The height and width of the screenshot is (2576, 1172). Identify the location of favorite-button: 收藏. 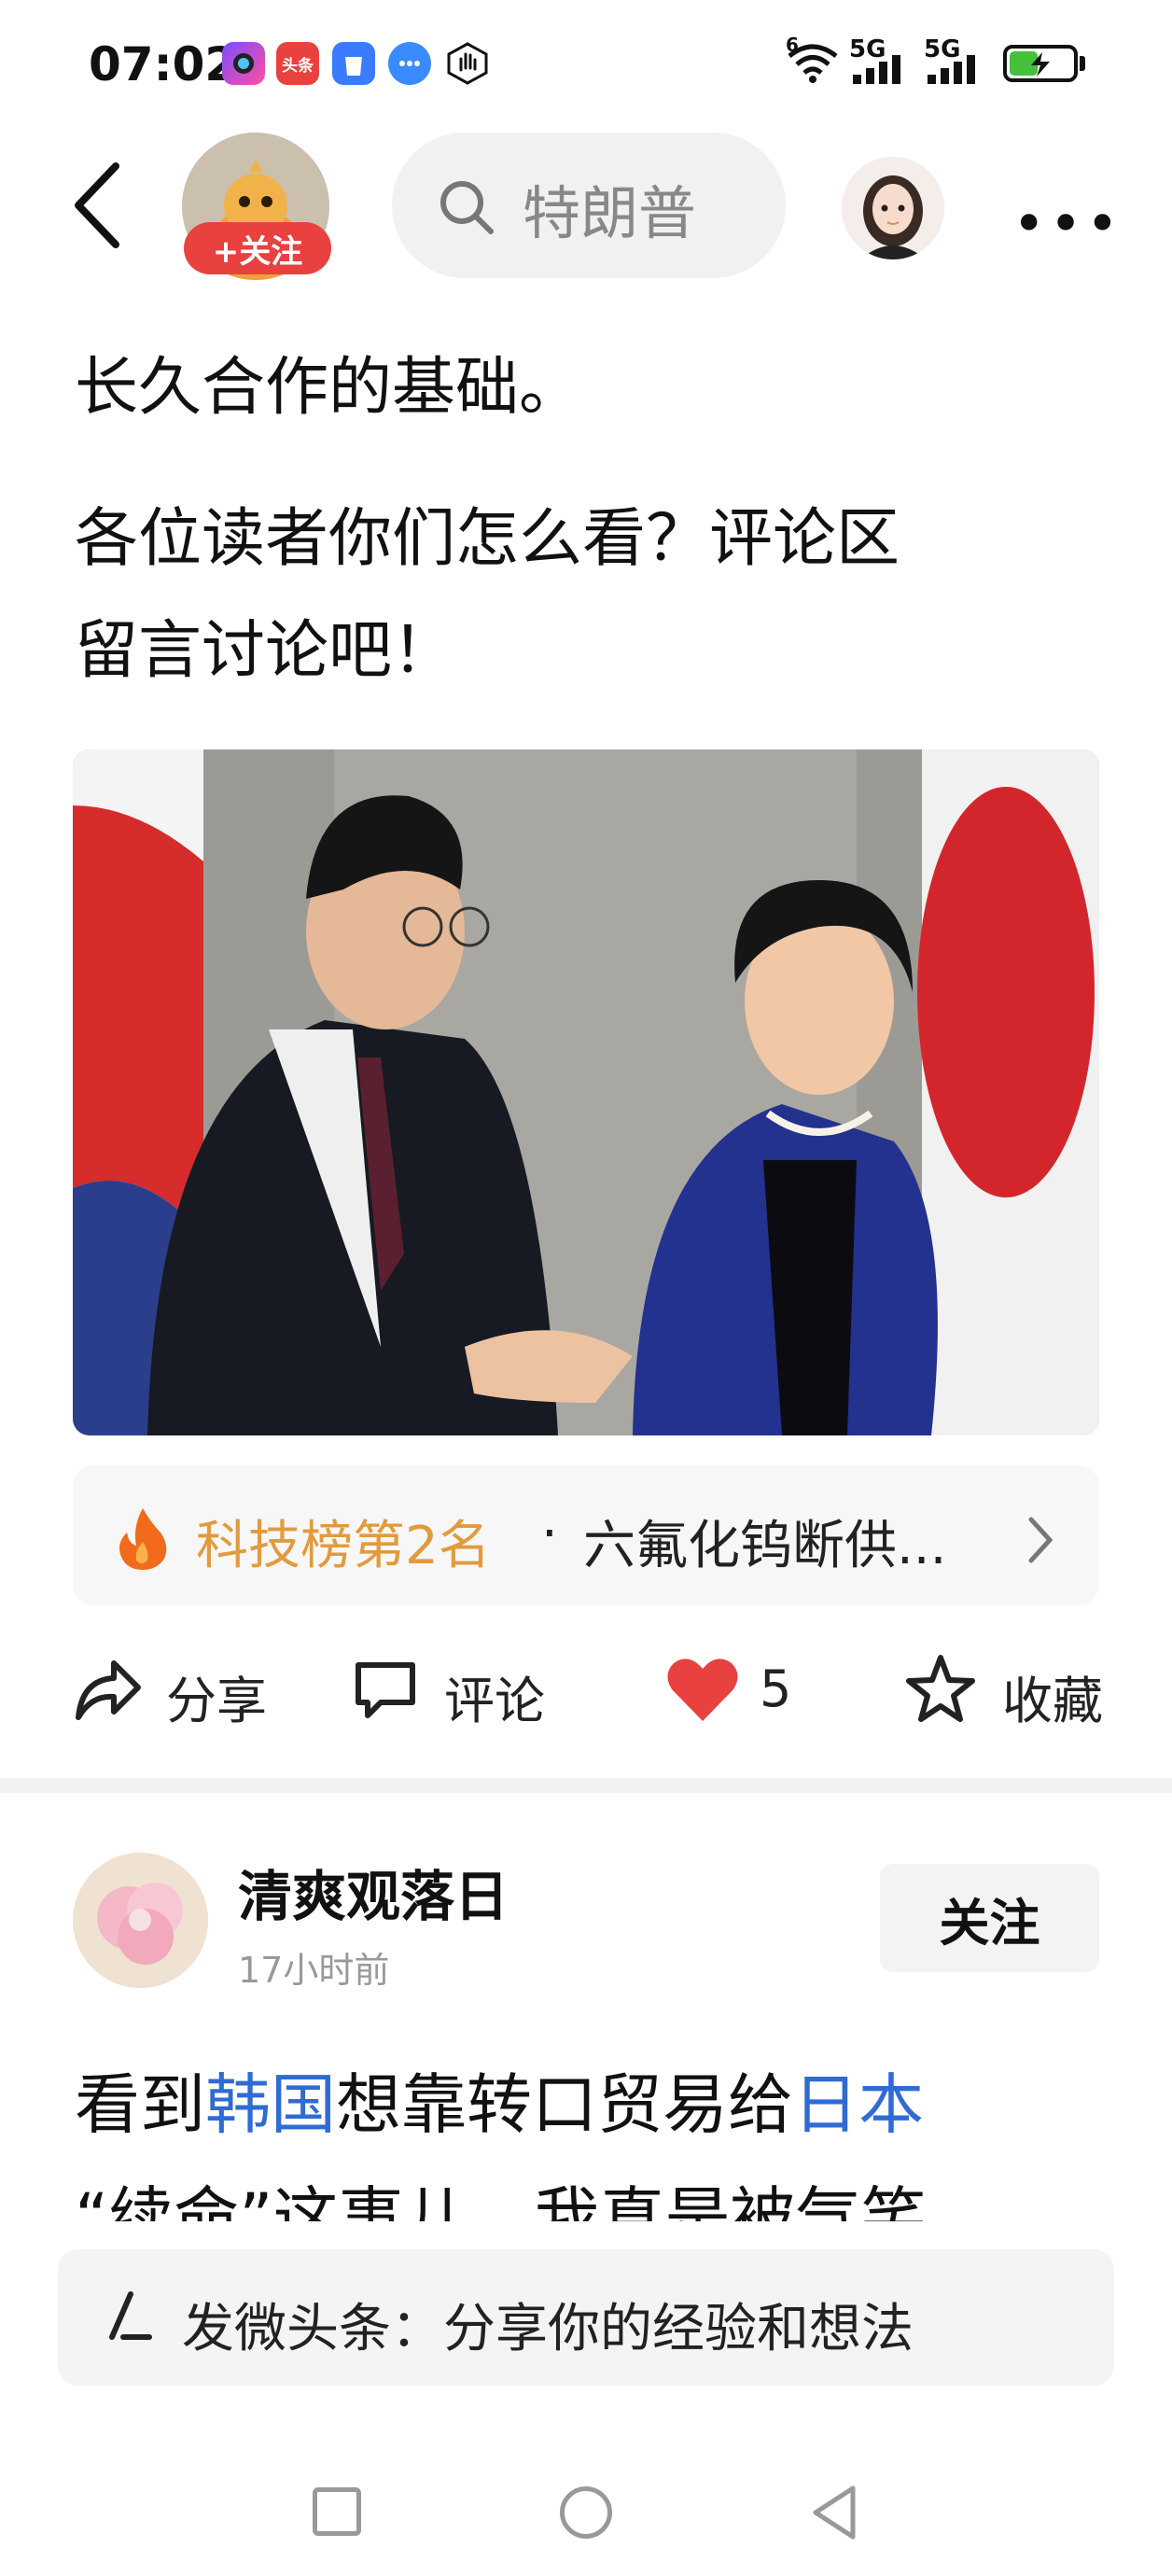
(1012, 1694).